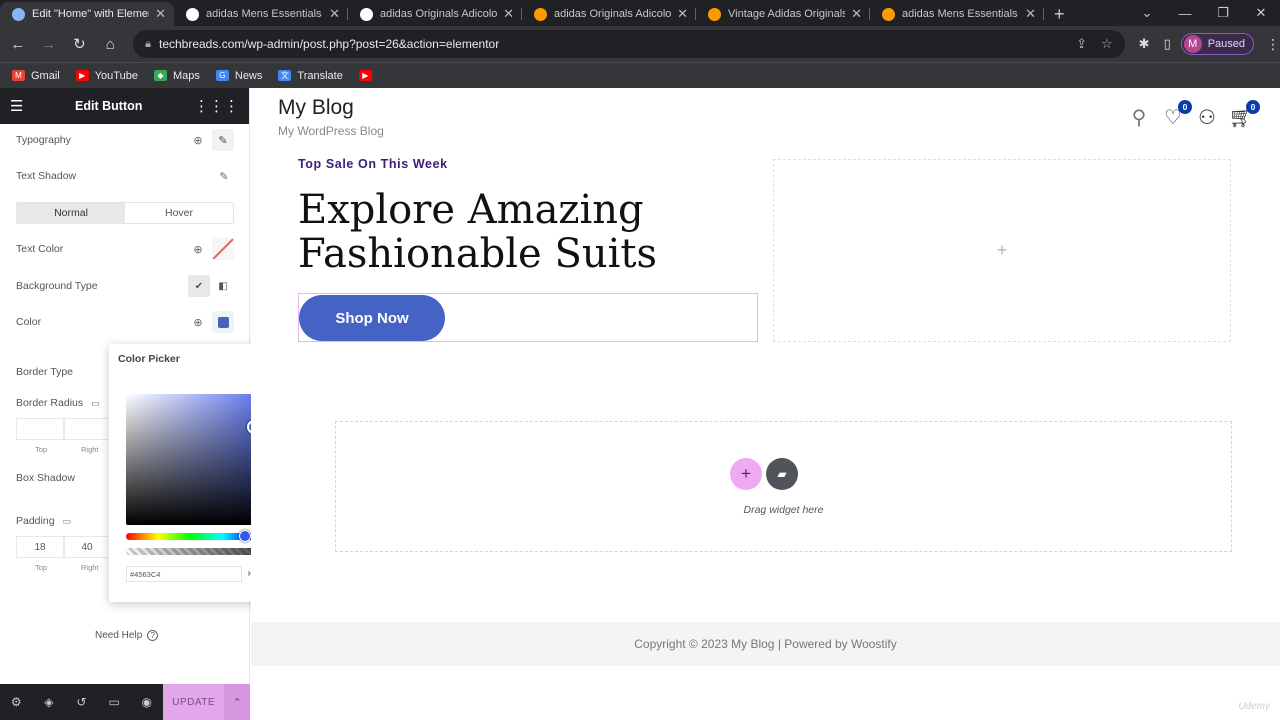 This screenshot has width=1280, height=720. What do you see at coordinates (782, 474) in the screenshot?
I see `template-library-folder-icon: ▰` at bounding box center [782, 474].